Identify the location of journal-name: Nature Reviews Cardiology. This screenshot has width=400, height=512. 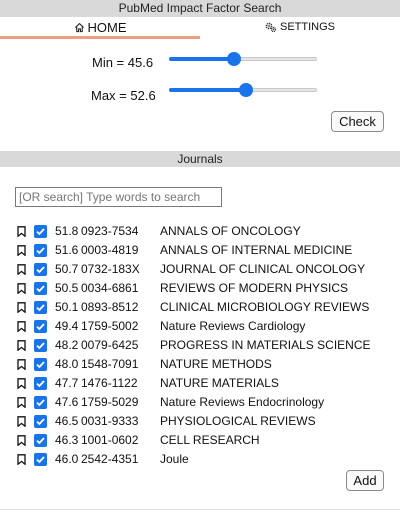
(233, 326).